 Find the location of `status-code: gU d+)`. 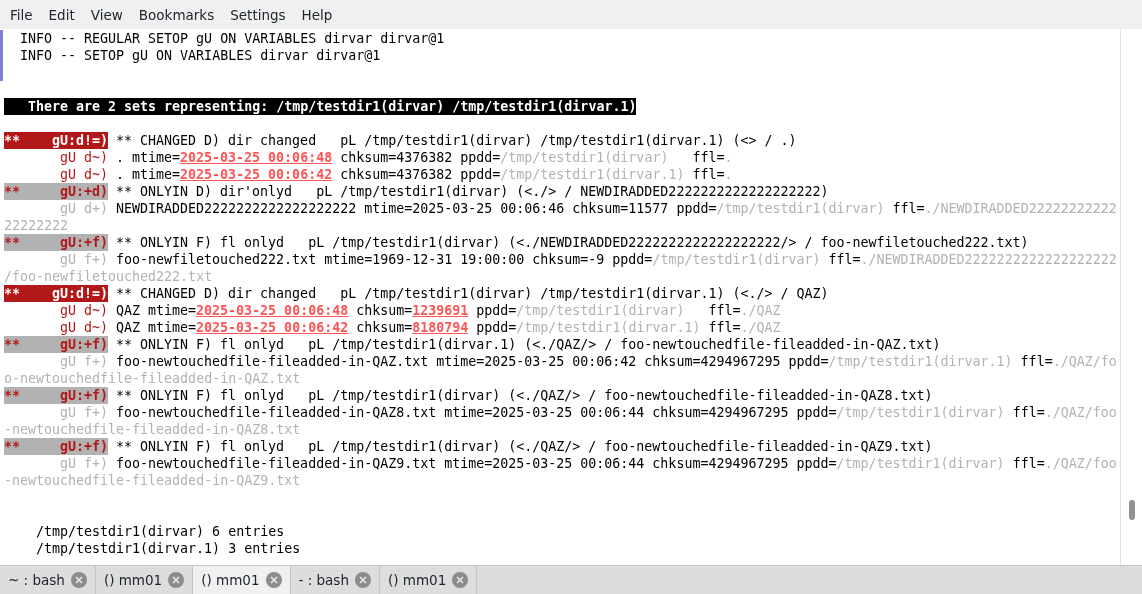

status-code: gU d+) is located at coordinates (83, 208).